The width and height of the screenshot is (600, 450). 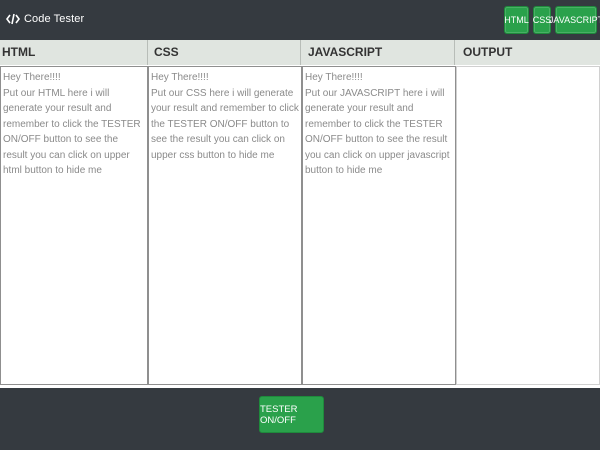 I want to click on app-title: Code Tester, so click(x=54, y=19).